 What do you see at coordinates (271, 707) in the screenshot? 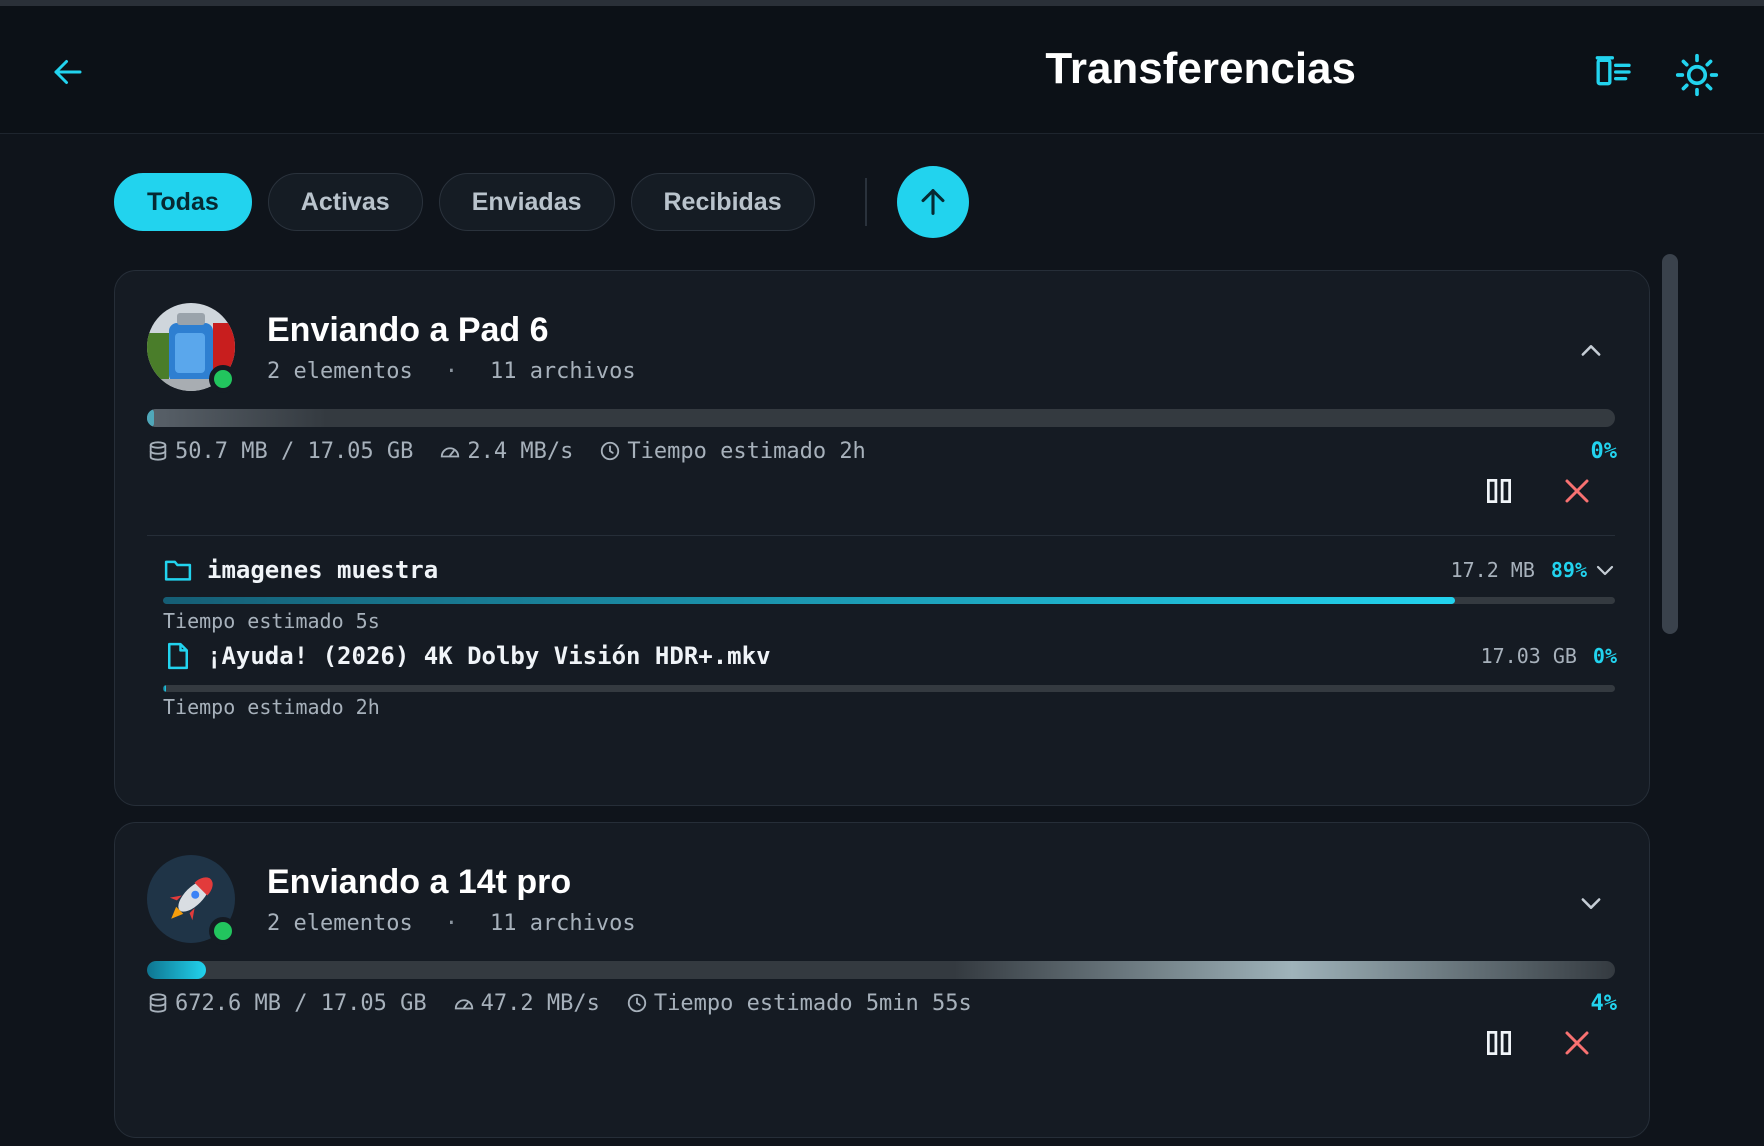
I see `item-eta: Tiempo estimado 2h` at bounding box center [271, 707].